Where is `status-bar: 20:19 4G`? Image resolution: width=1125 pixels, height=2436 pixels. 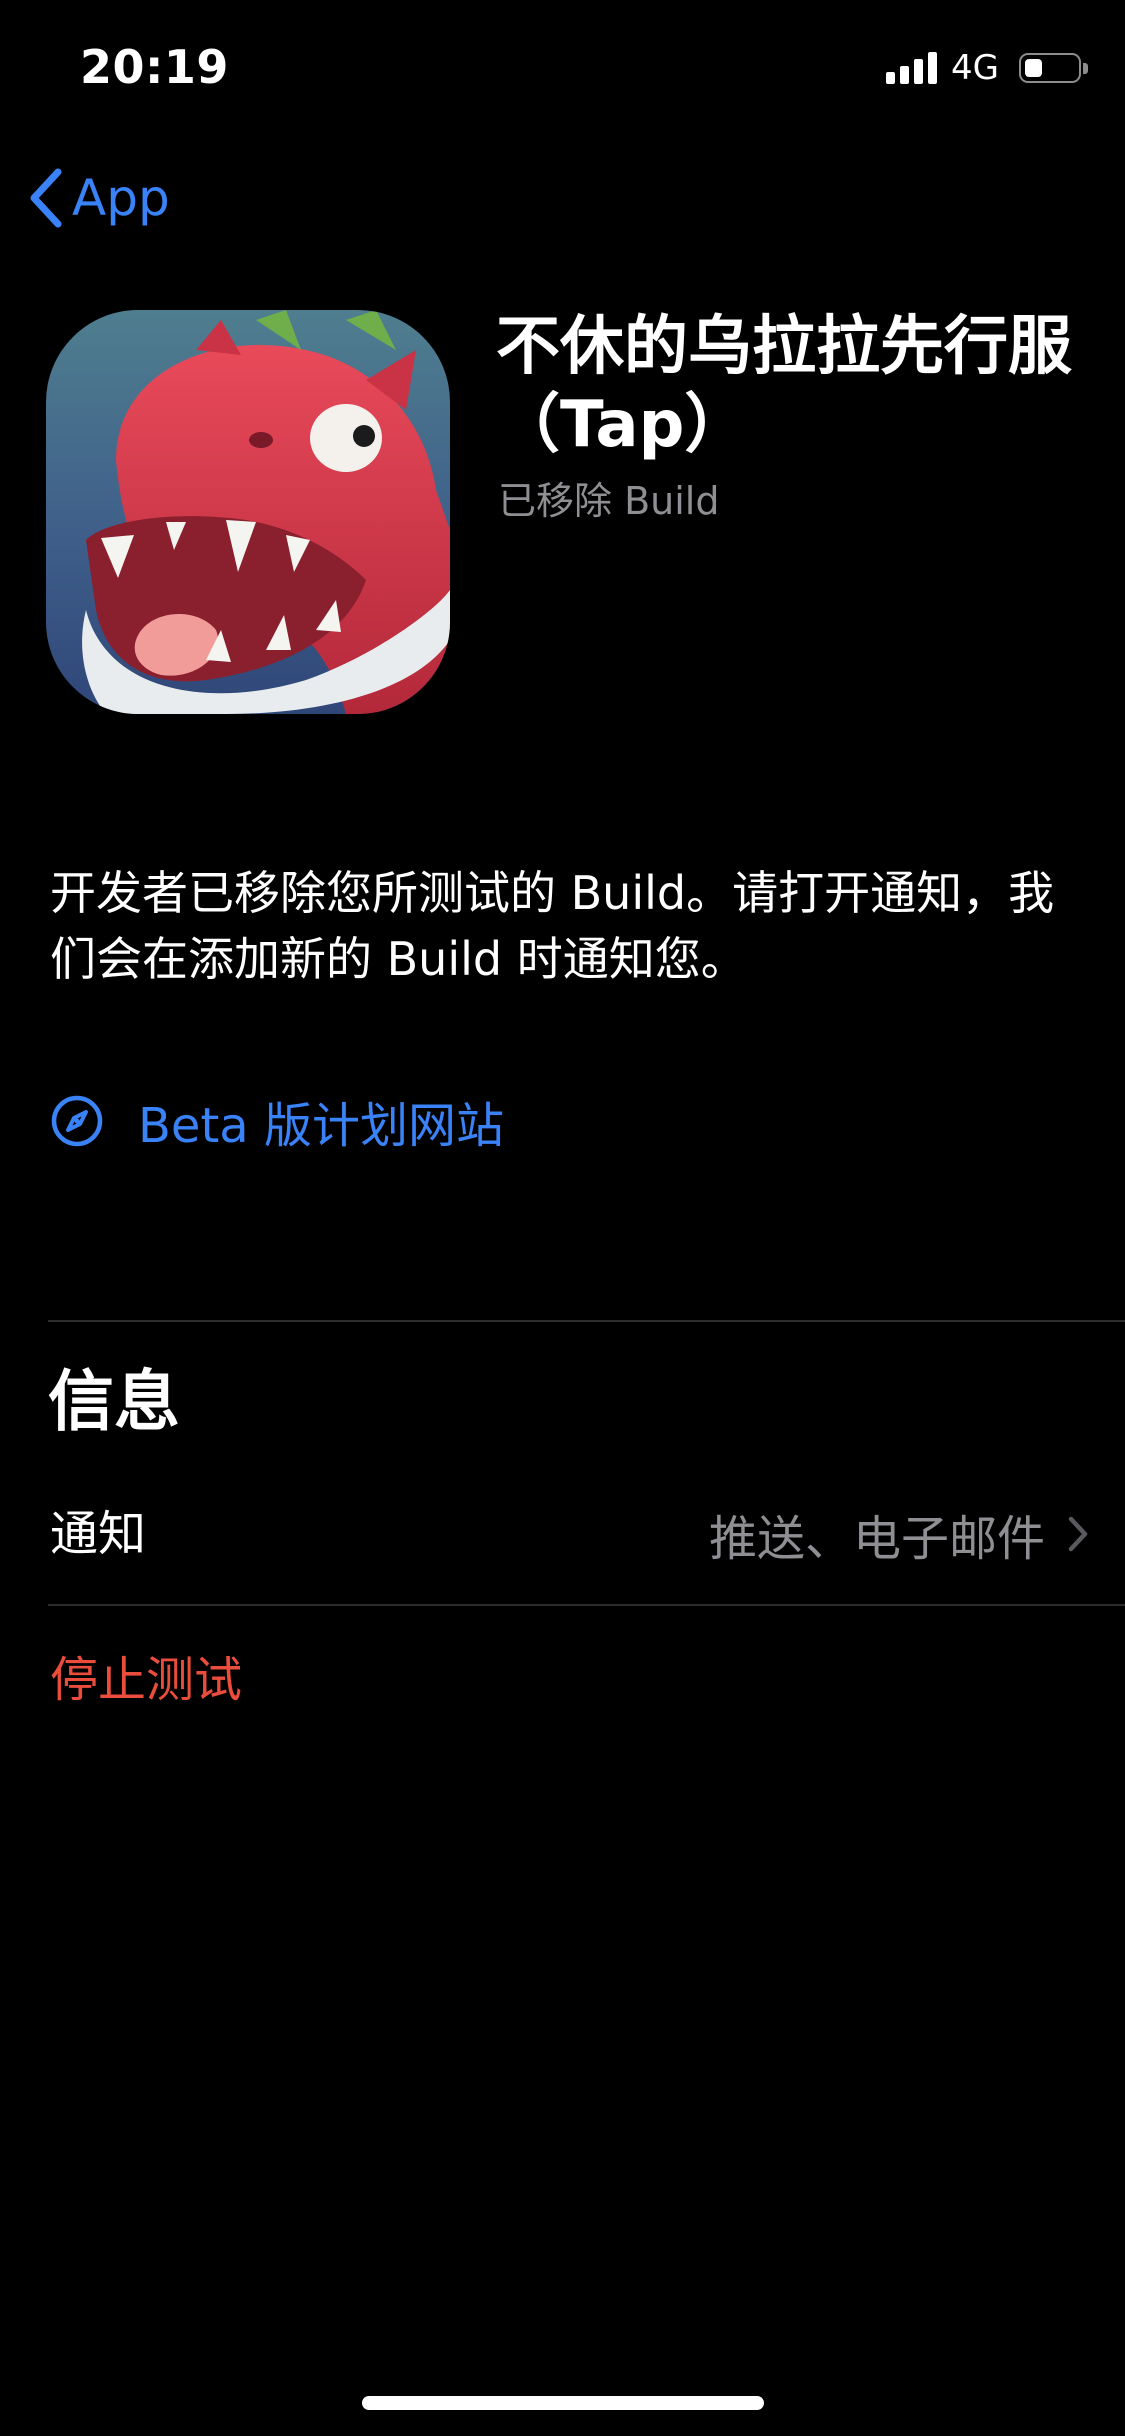 status-bar: 20:19 4G is located at coordinates (562, 70).